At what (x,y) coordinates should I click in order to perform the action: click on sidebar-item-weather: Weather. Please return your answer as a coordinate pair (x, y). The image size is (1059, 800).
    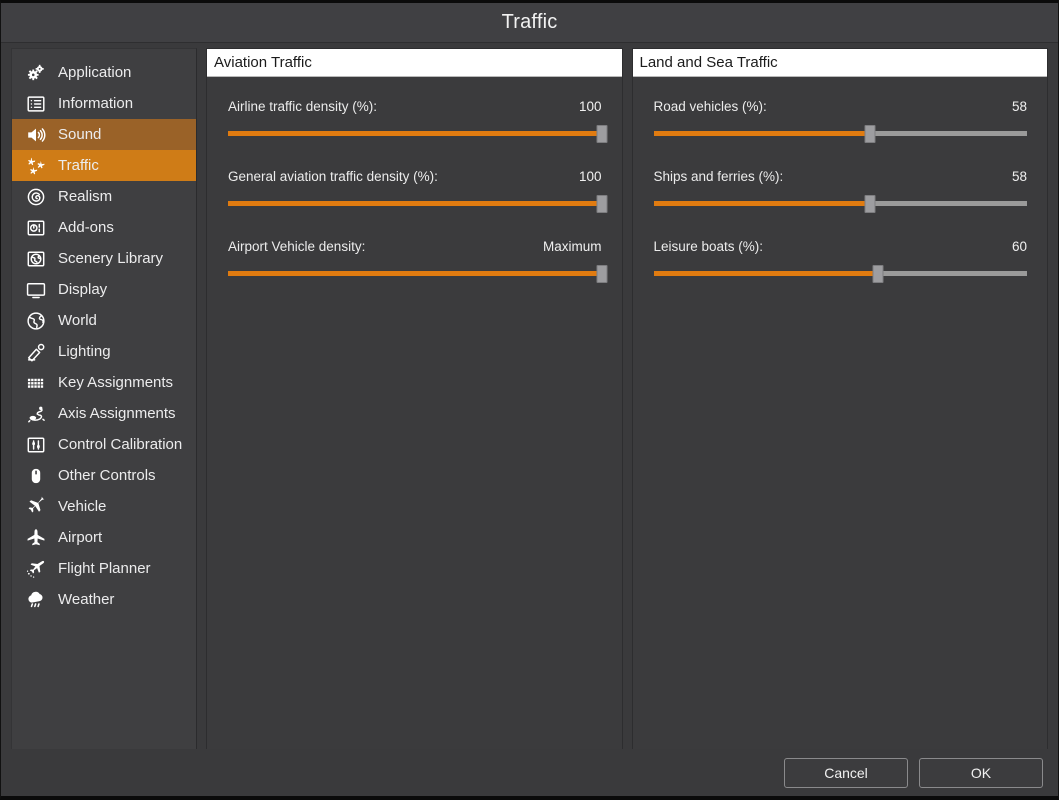
    Looking at the image, I should click on (104, 599).